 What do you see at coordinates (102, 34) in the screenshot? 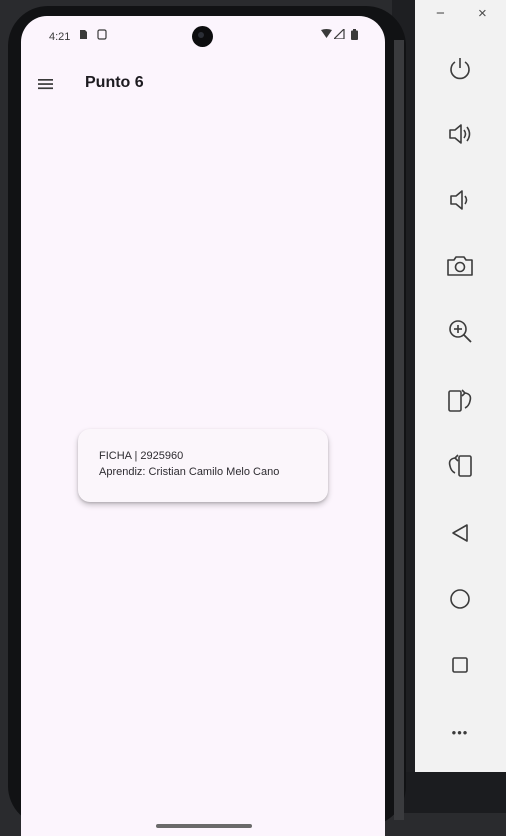
I see `notification-icon` at bounding box center [102, 34].